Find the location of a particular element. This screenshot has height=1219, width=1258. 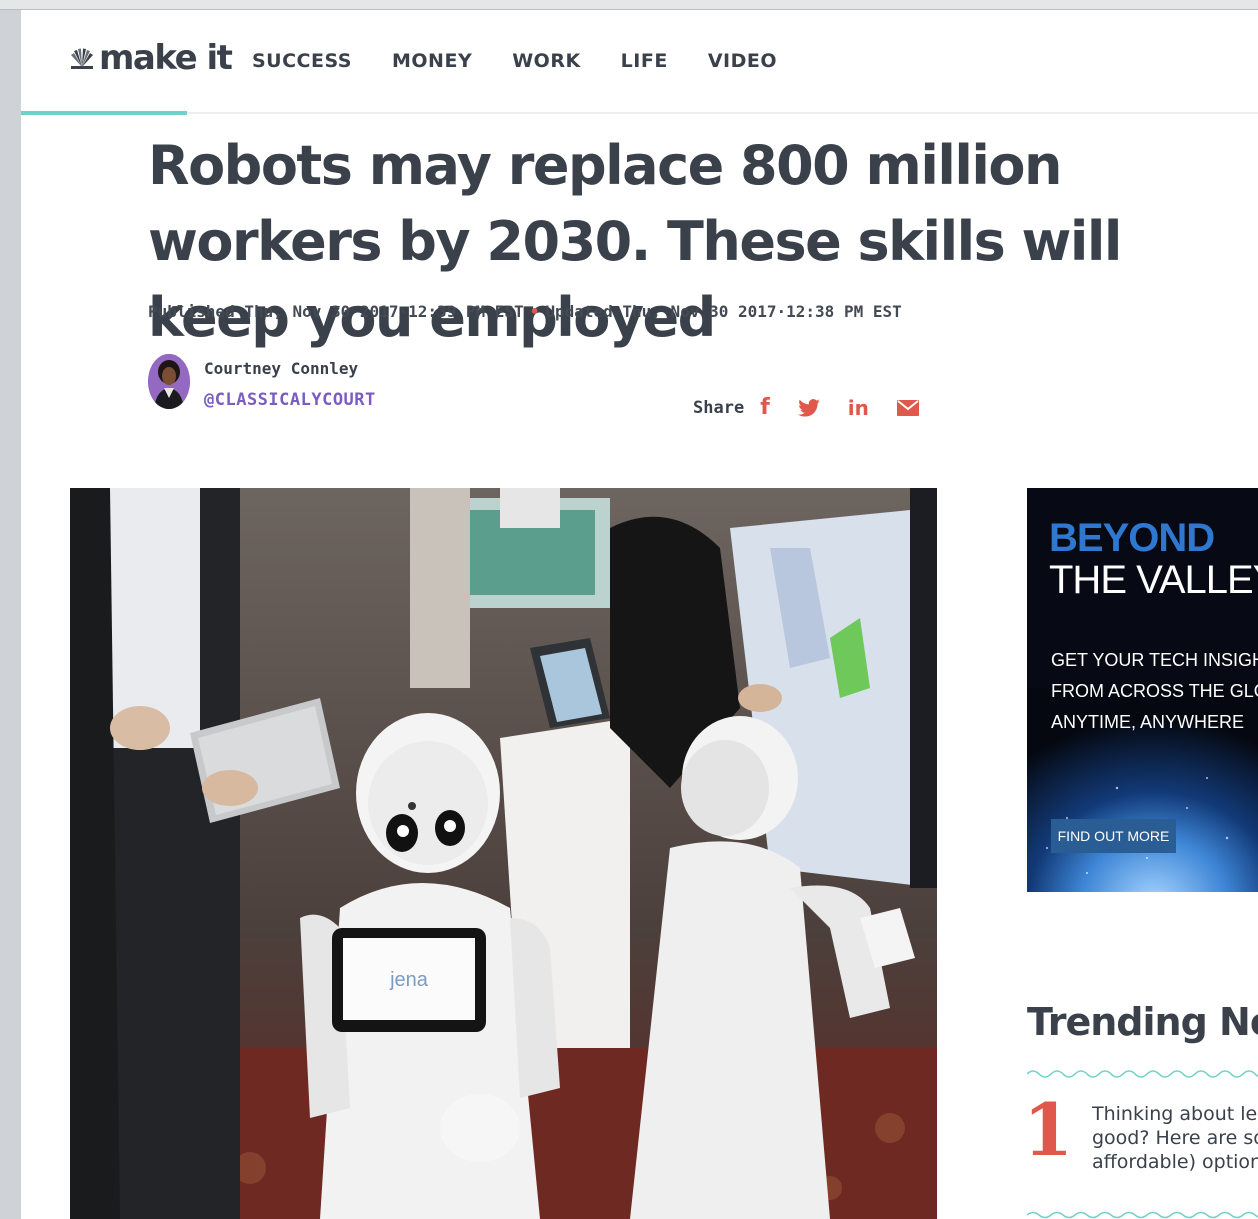

section-nav: SUCCESS MONEY WORK LIFE VIDEO is located at coordinates (534, 61).